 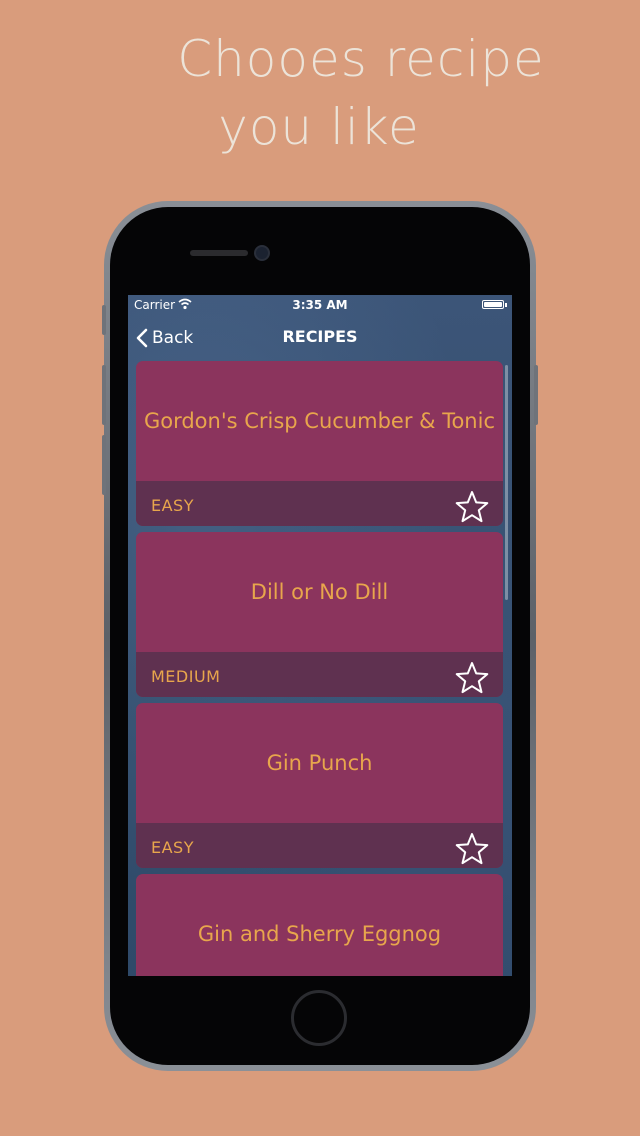 What do you see at coordinates (319, 1018) in the screenshot?
I see `home-button` at bounding box center [319, 1018].